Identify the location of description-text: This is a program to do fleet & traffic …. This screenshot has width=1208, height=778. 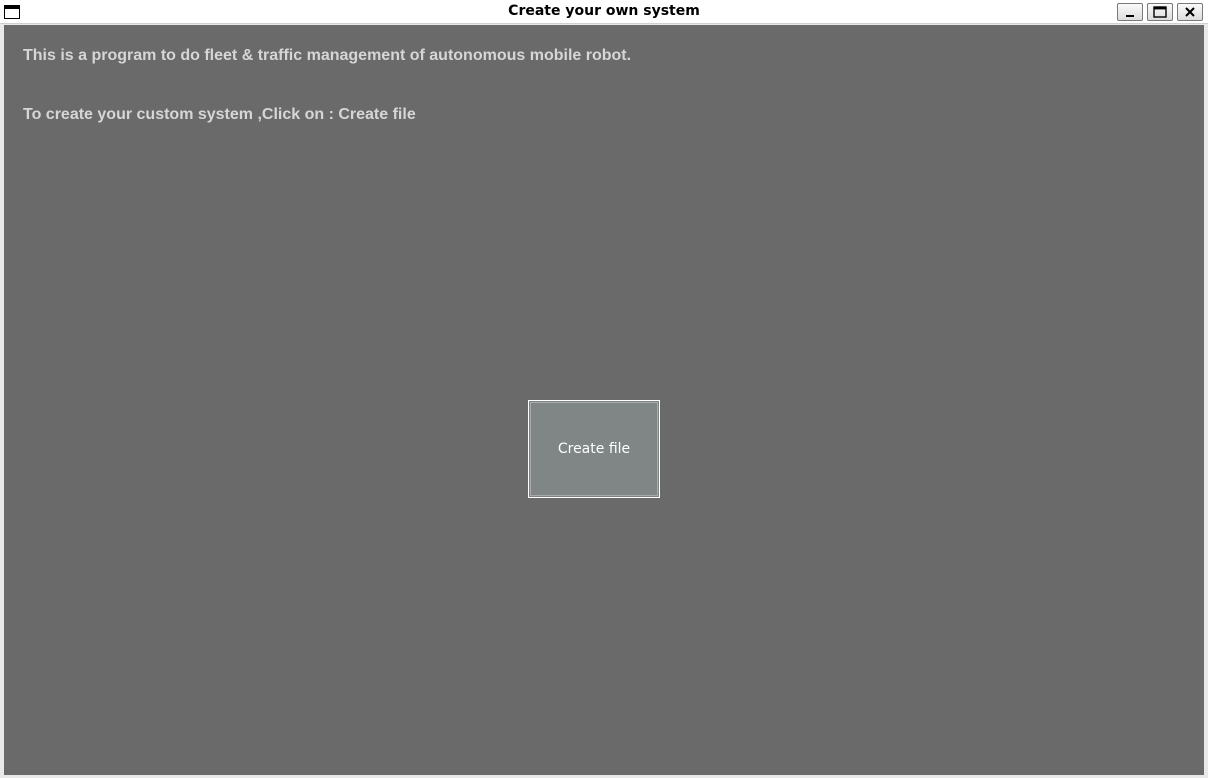
(327, 55).